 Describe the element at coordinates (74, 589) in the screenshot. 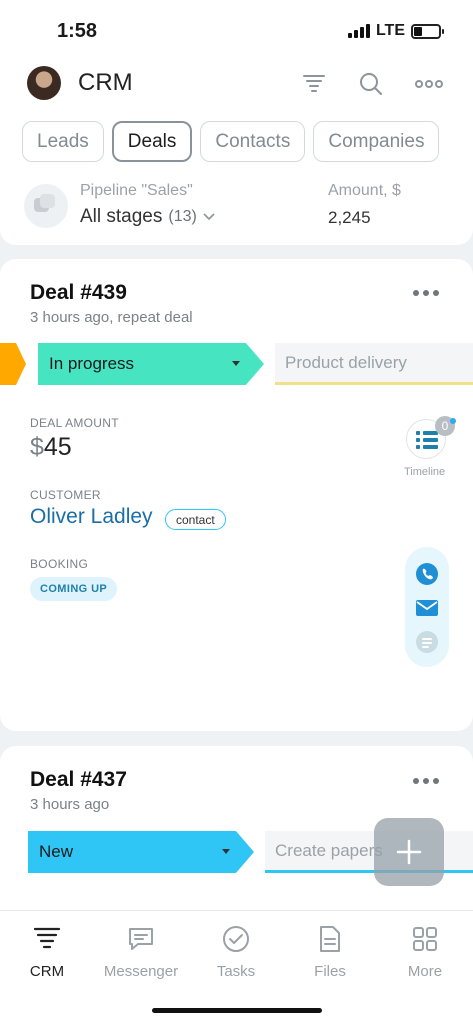

I see `booking-status-badge: COMING UP` at that location.